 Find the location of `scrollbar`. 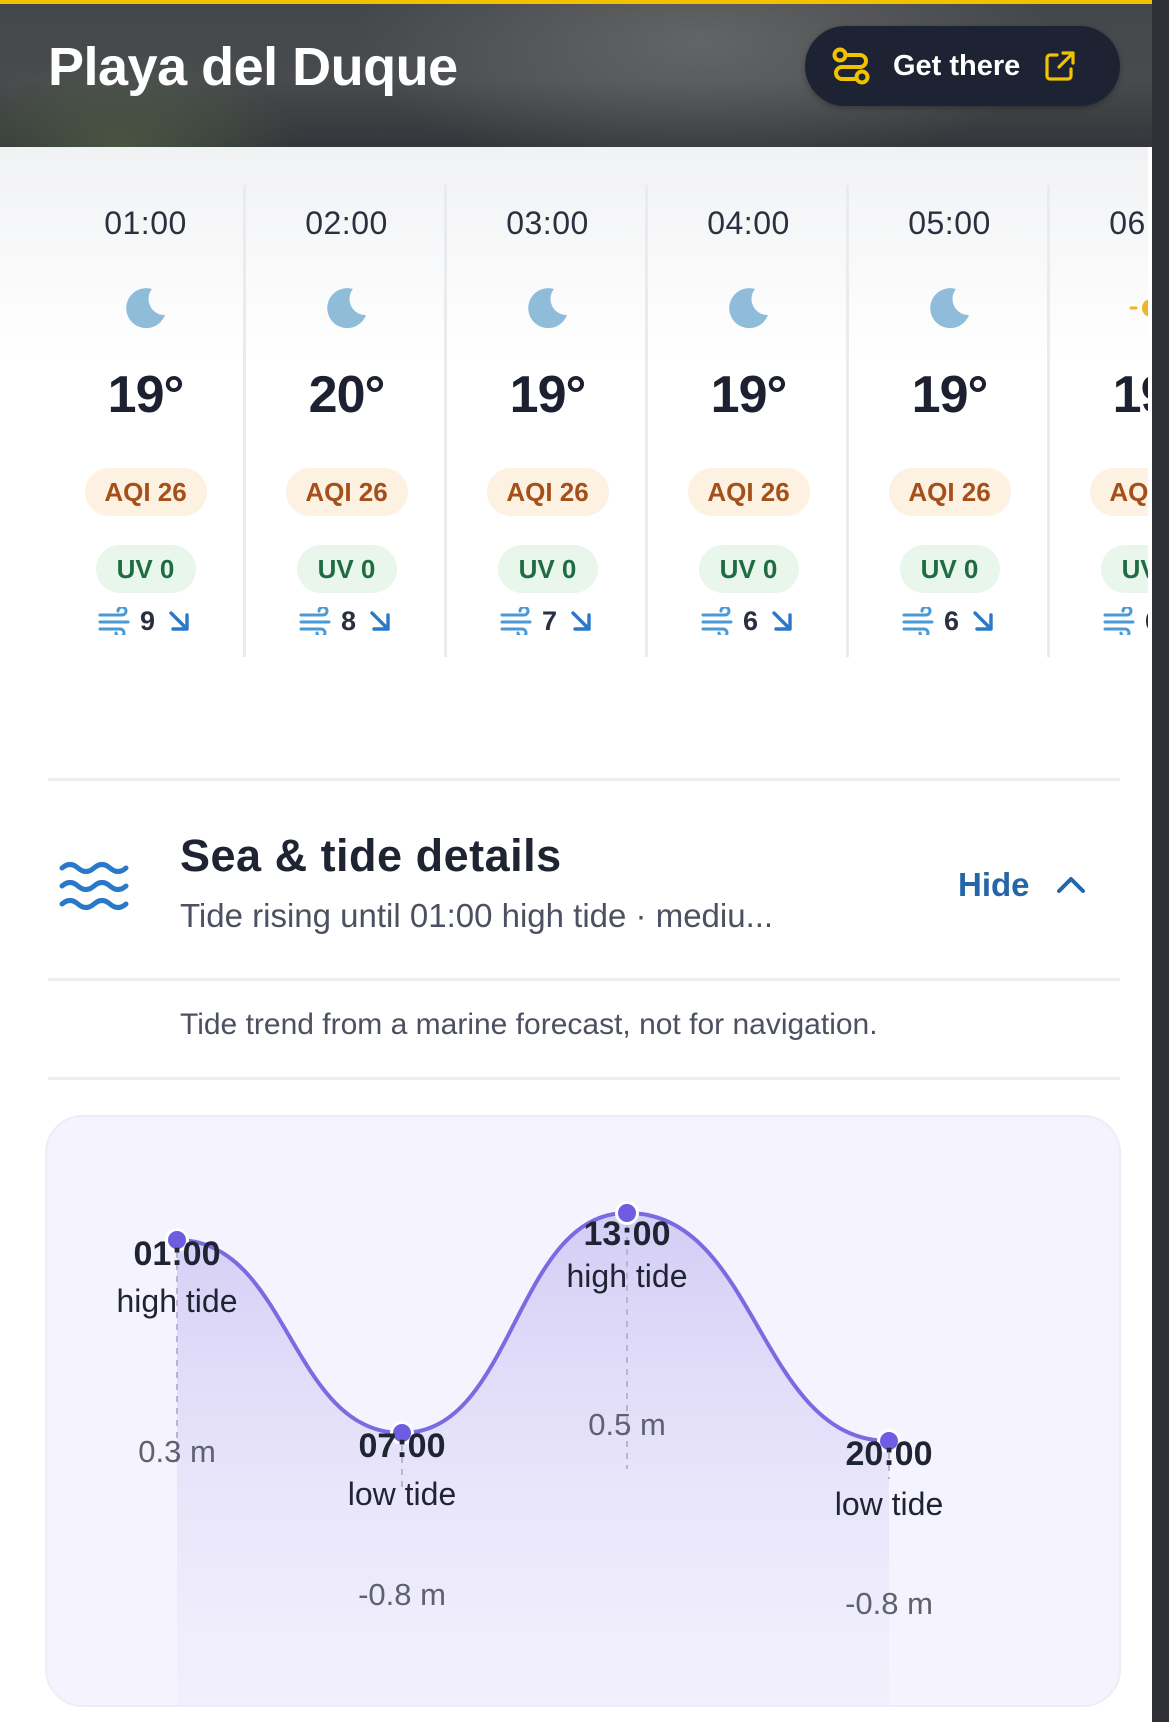

scrollbar is located at coordinates (1160, 861).